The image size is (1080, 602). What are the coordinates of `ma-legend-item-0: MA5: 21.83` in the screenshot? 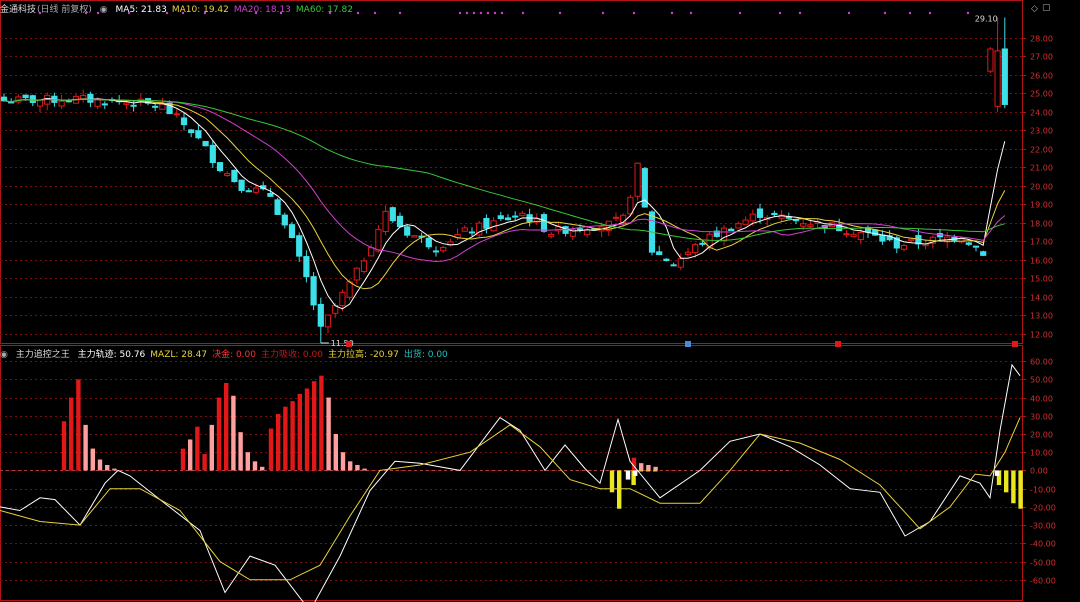 It's located at (141, 10).